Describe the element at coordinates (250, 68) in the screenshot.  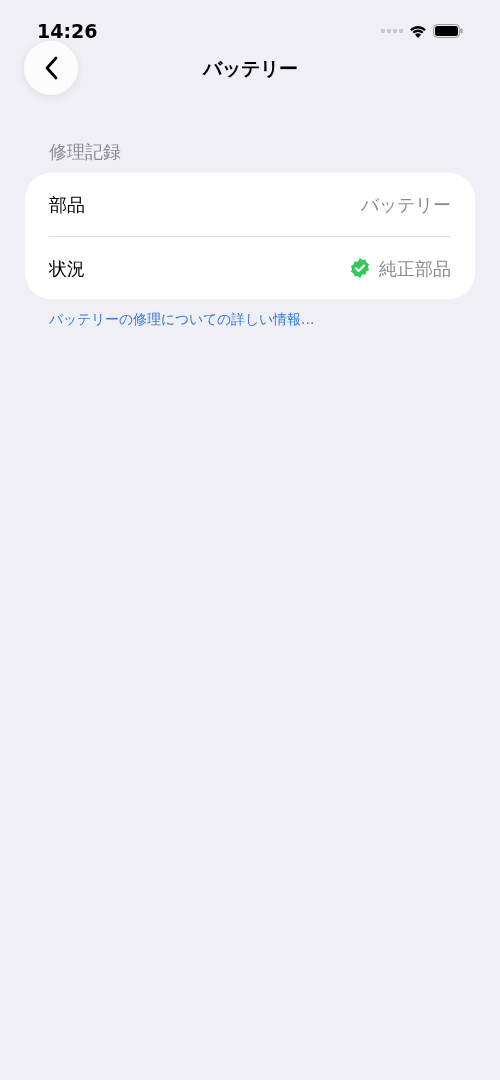
I see `page-title: バッテリー` at that location.